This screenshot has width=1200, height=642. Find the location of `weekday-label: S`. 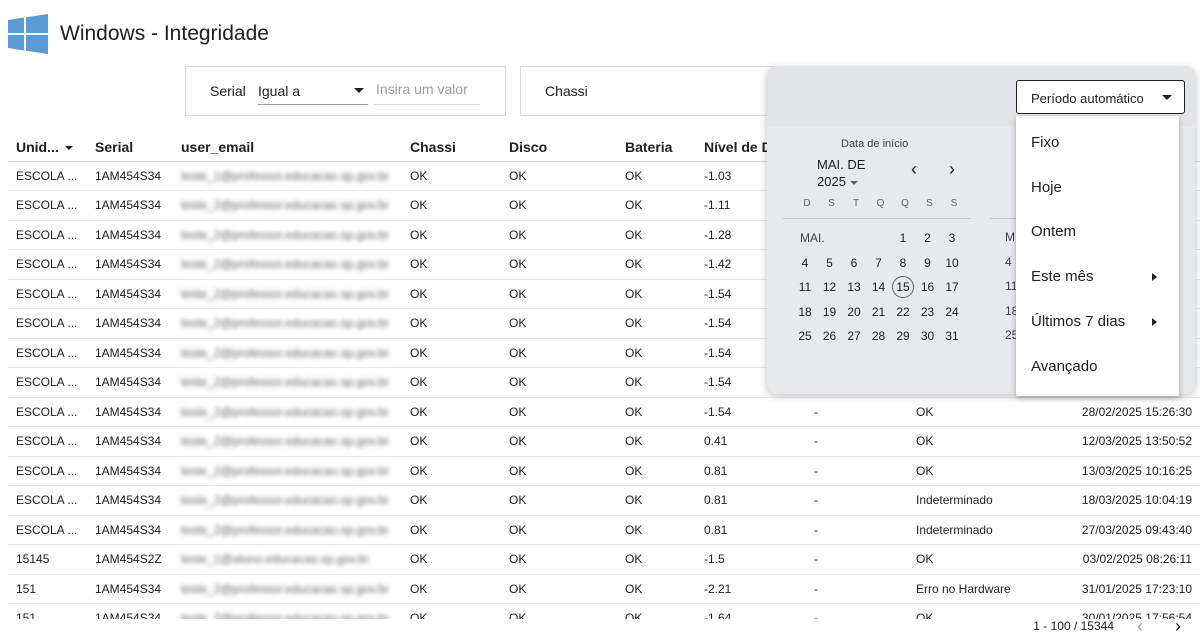

weekday-label: S is located at coordinates (831, 203).